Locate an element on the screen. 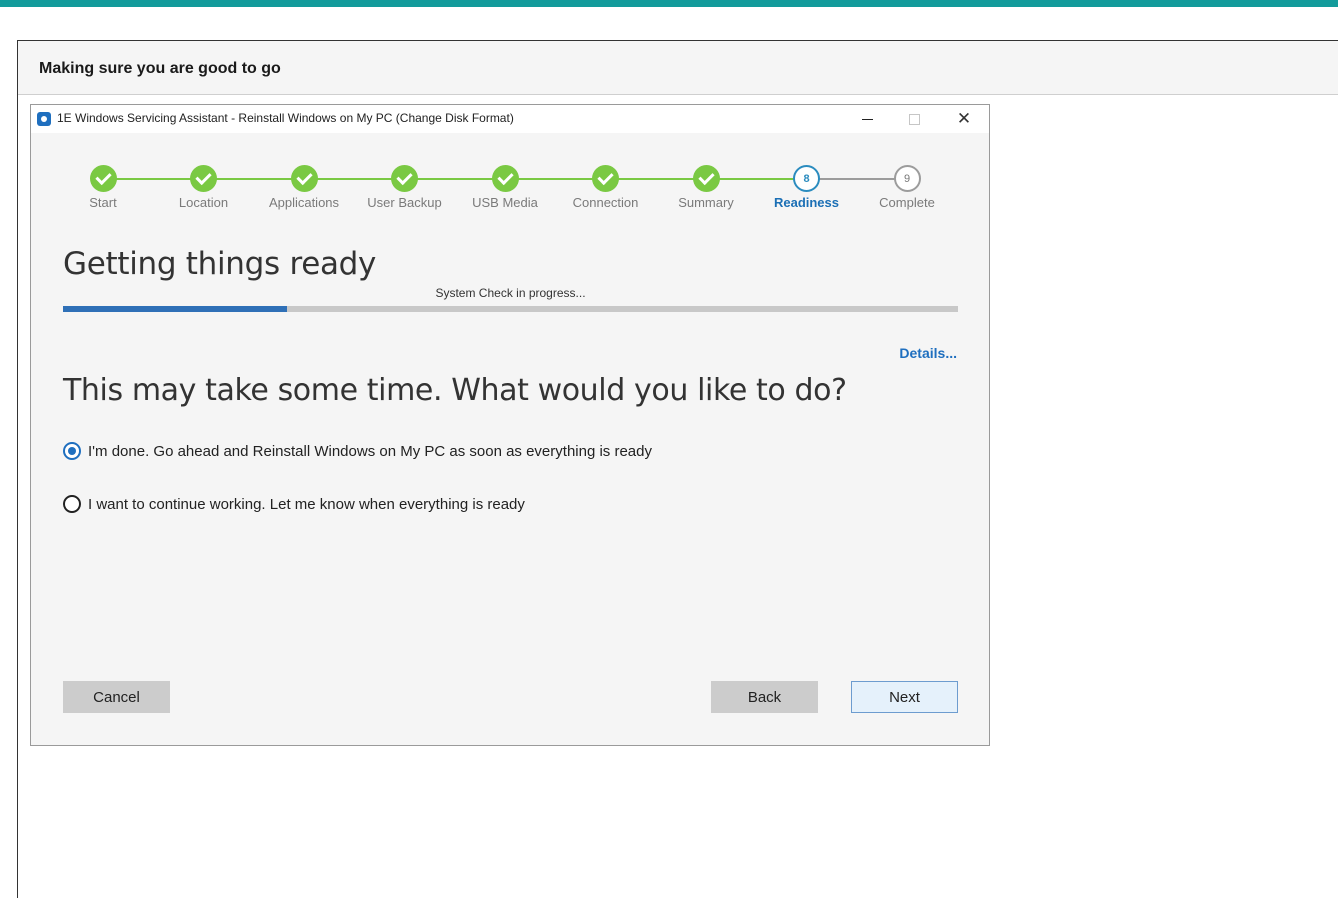 The height and width of the screenshot is (898, 1338). step-connection: Connection is located at coordinates (606, 187).